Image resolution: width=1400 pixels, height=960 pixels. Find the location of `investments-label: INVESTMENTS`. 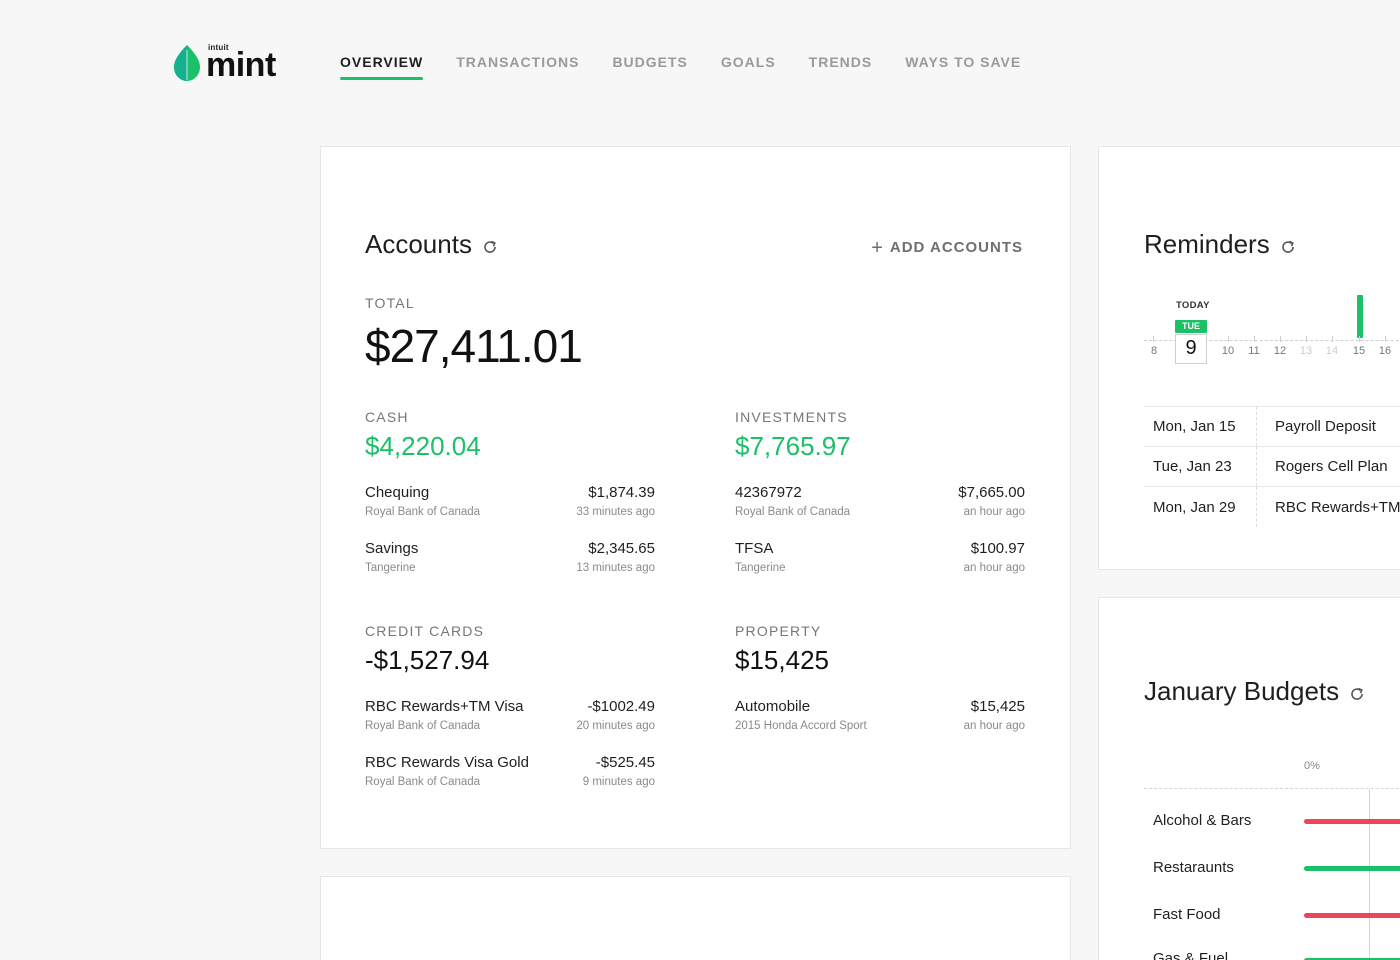

investments-label: INVESTMENTS is located at coordinates (791, 417).